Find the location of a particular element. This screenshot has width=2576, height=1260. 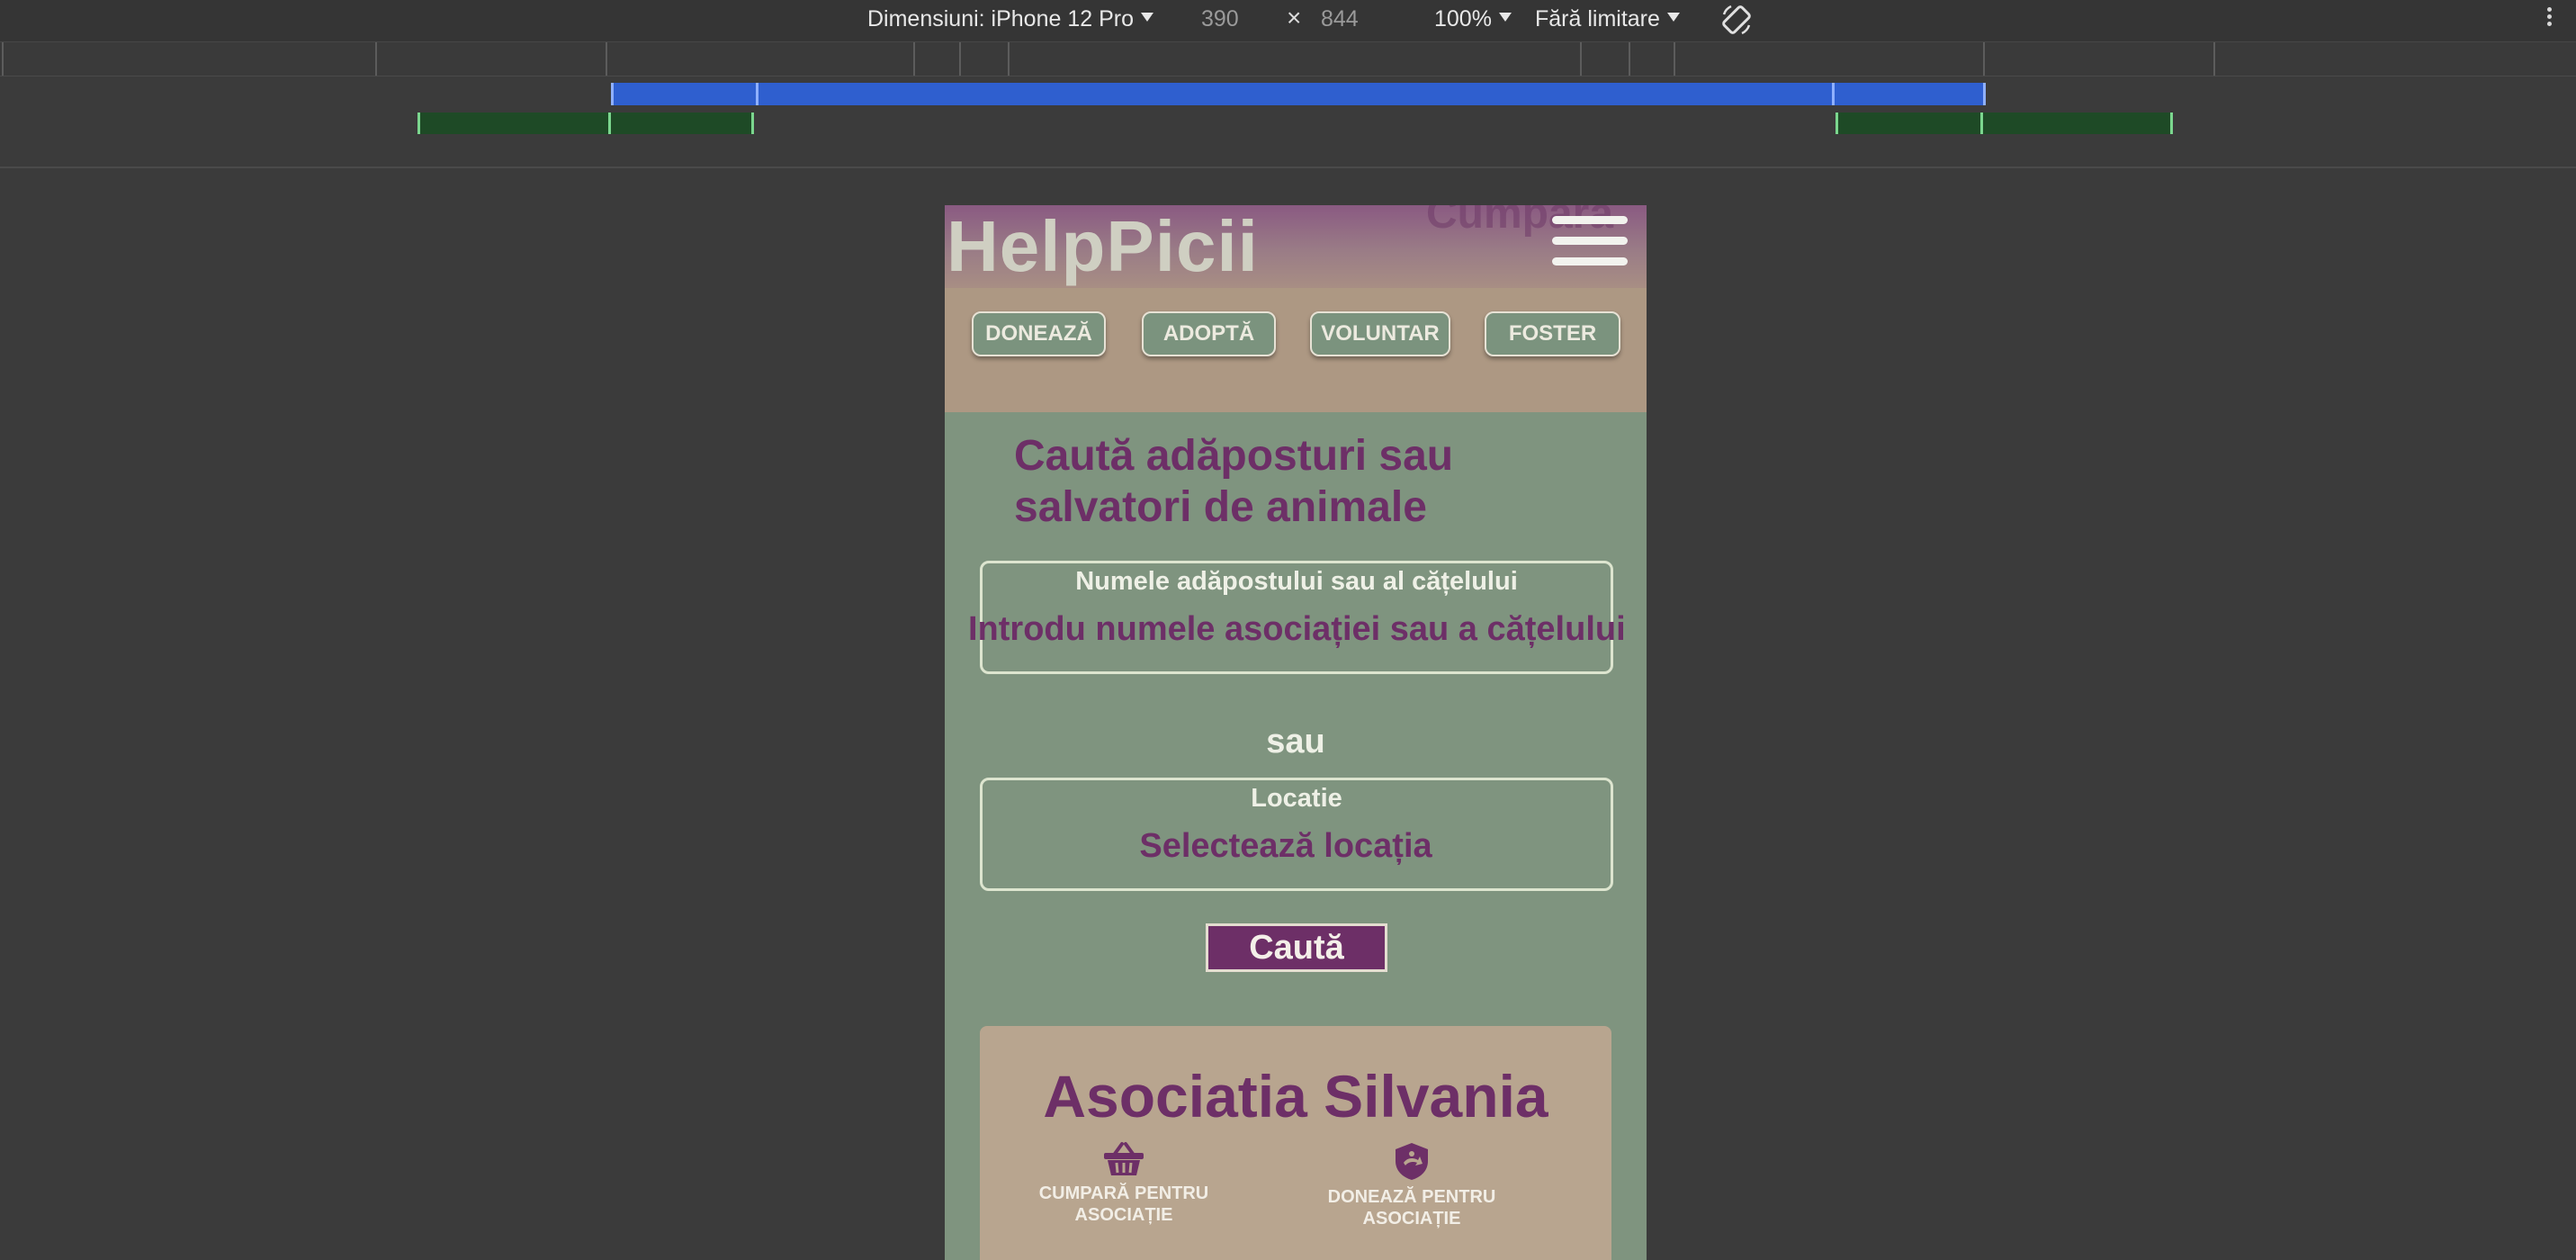

more-options-icon is located at coordinates (2549, 19).